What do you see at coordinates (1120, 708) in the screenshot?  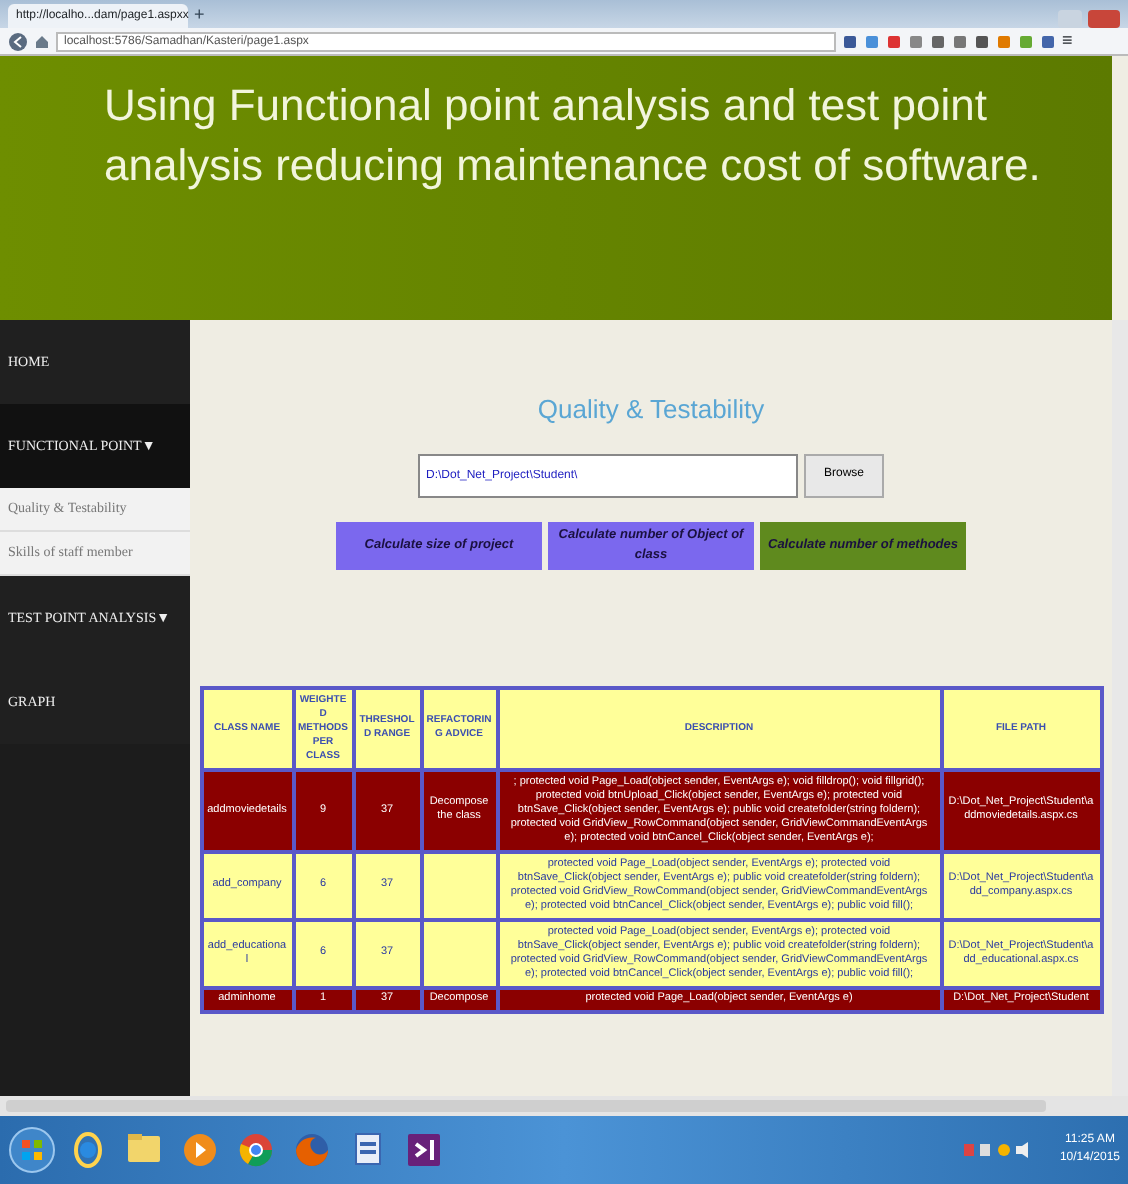 I see `vertical-scrollbar` at bounding box center [1120, 708].